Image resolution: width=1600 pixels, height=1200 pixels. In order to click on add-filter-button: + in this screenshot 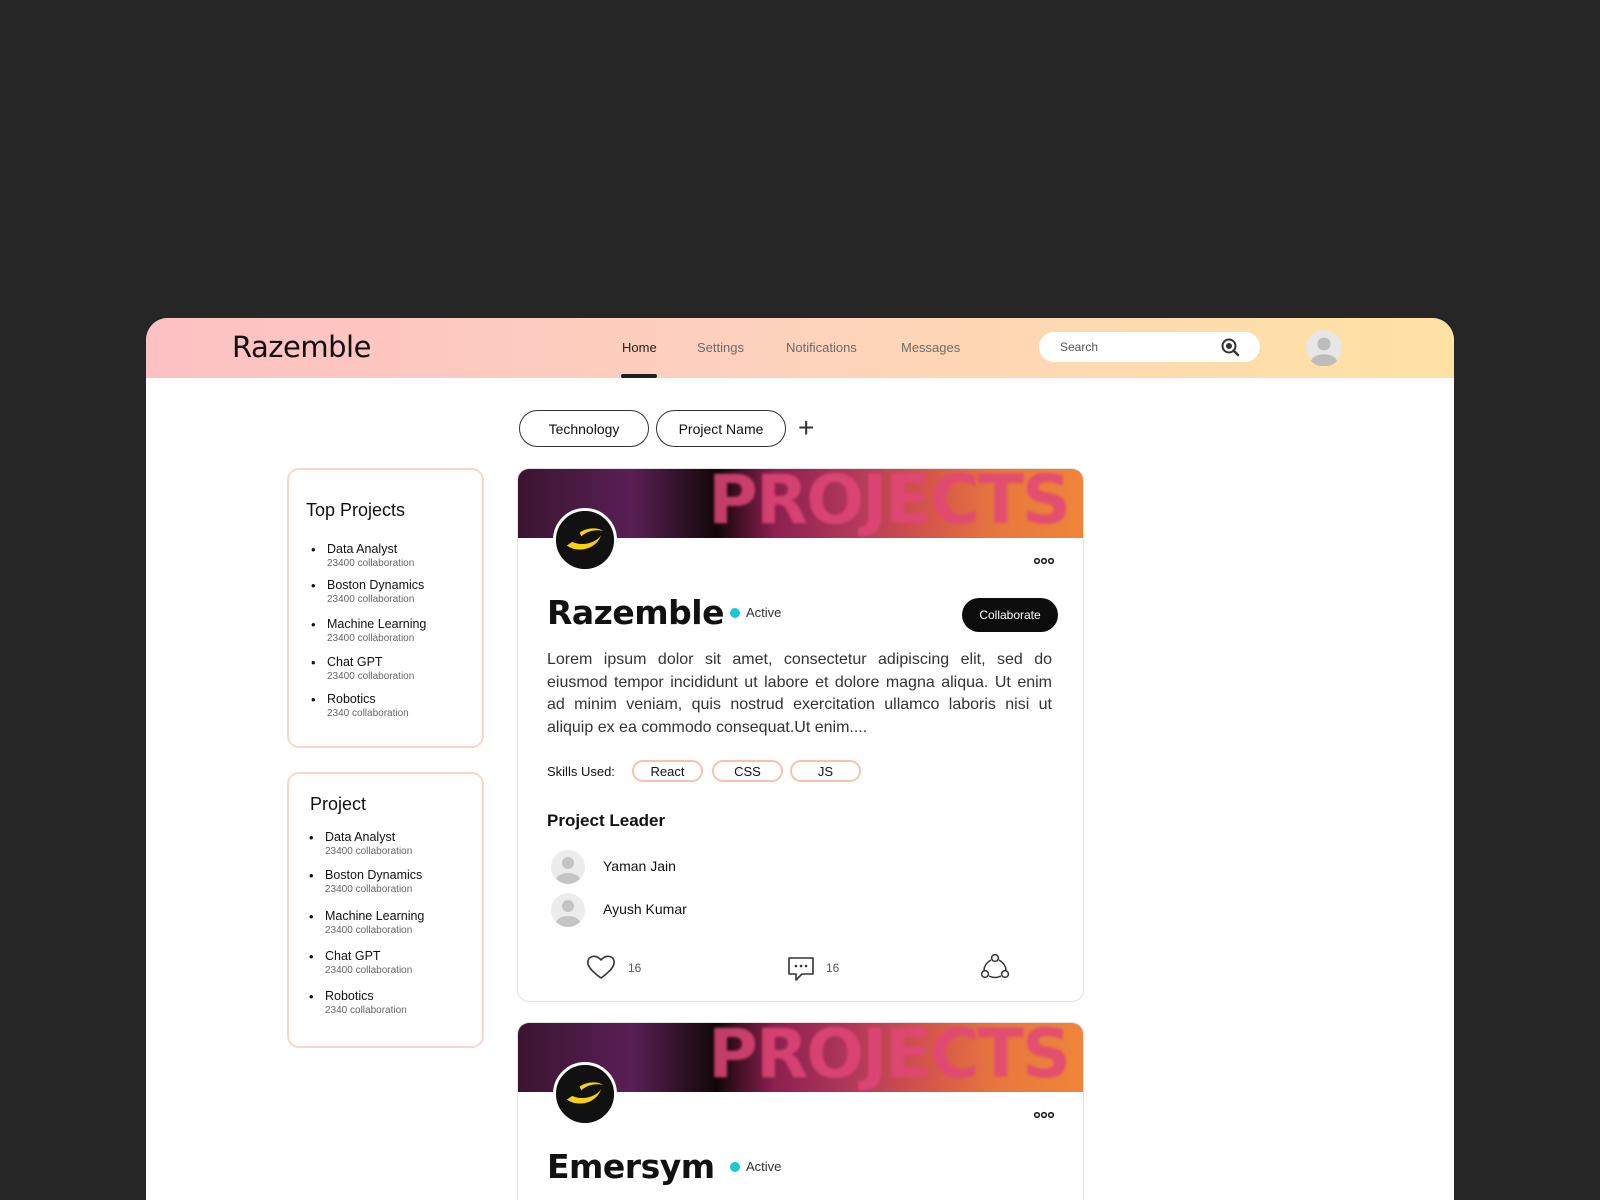, I will do `click(806, 428)`.